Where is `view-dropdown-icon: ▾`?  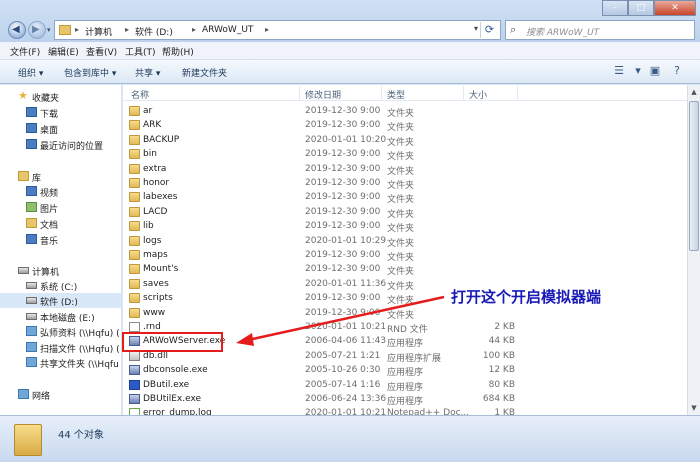 view-dropdown-icon: ▾ is located at coordinates (638, 72).